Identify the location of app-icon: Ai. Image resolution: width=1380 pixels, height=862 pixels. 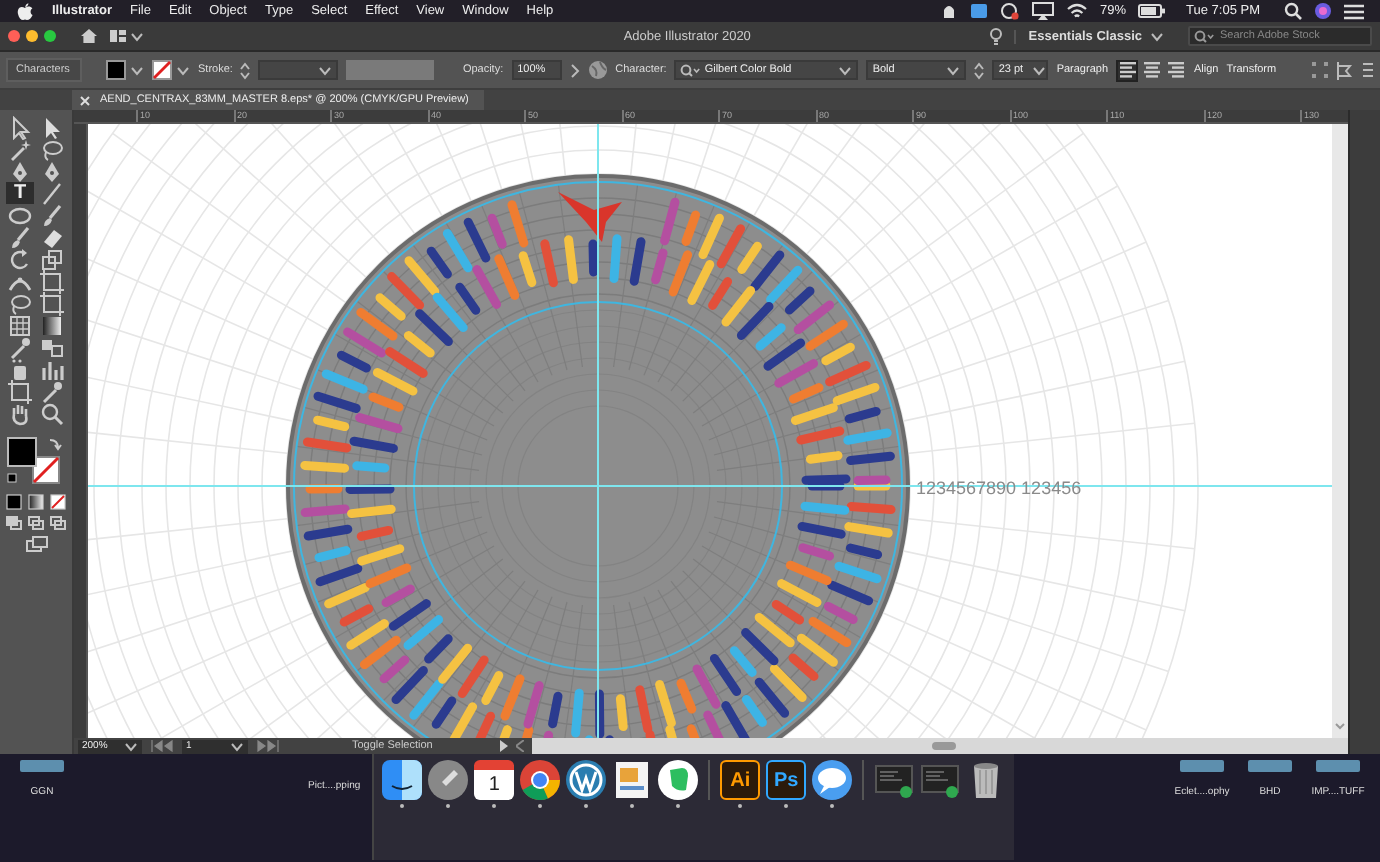
(740, 780).